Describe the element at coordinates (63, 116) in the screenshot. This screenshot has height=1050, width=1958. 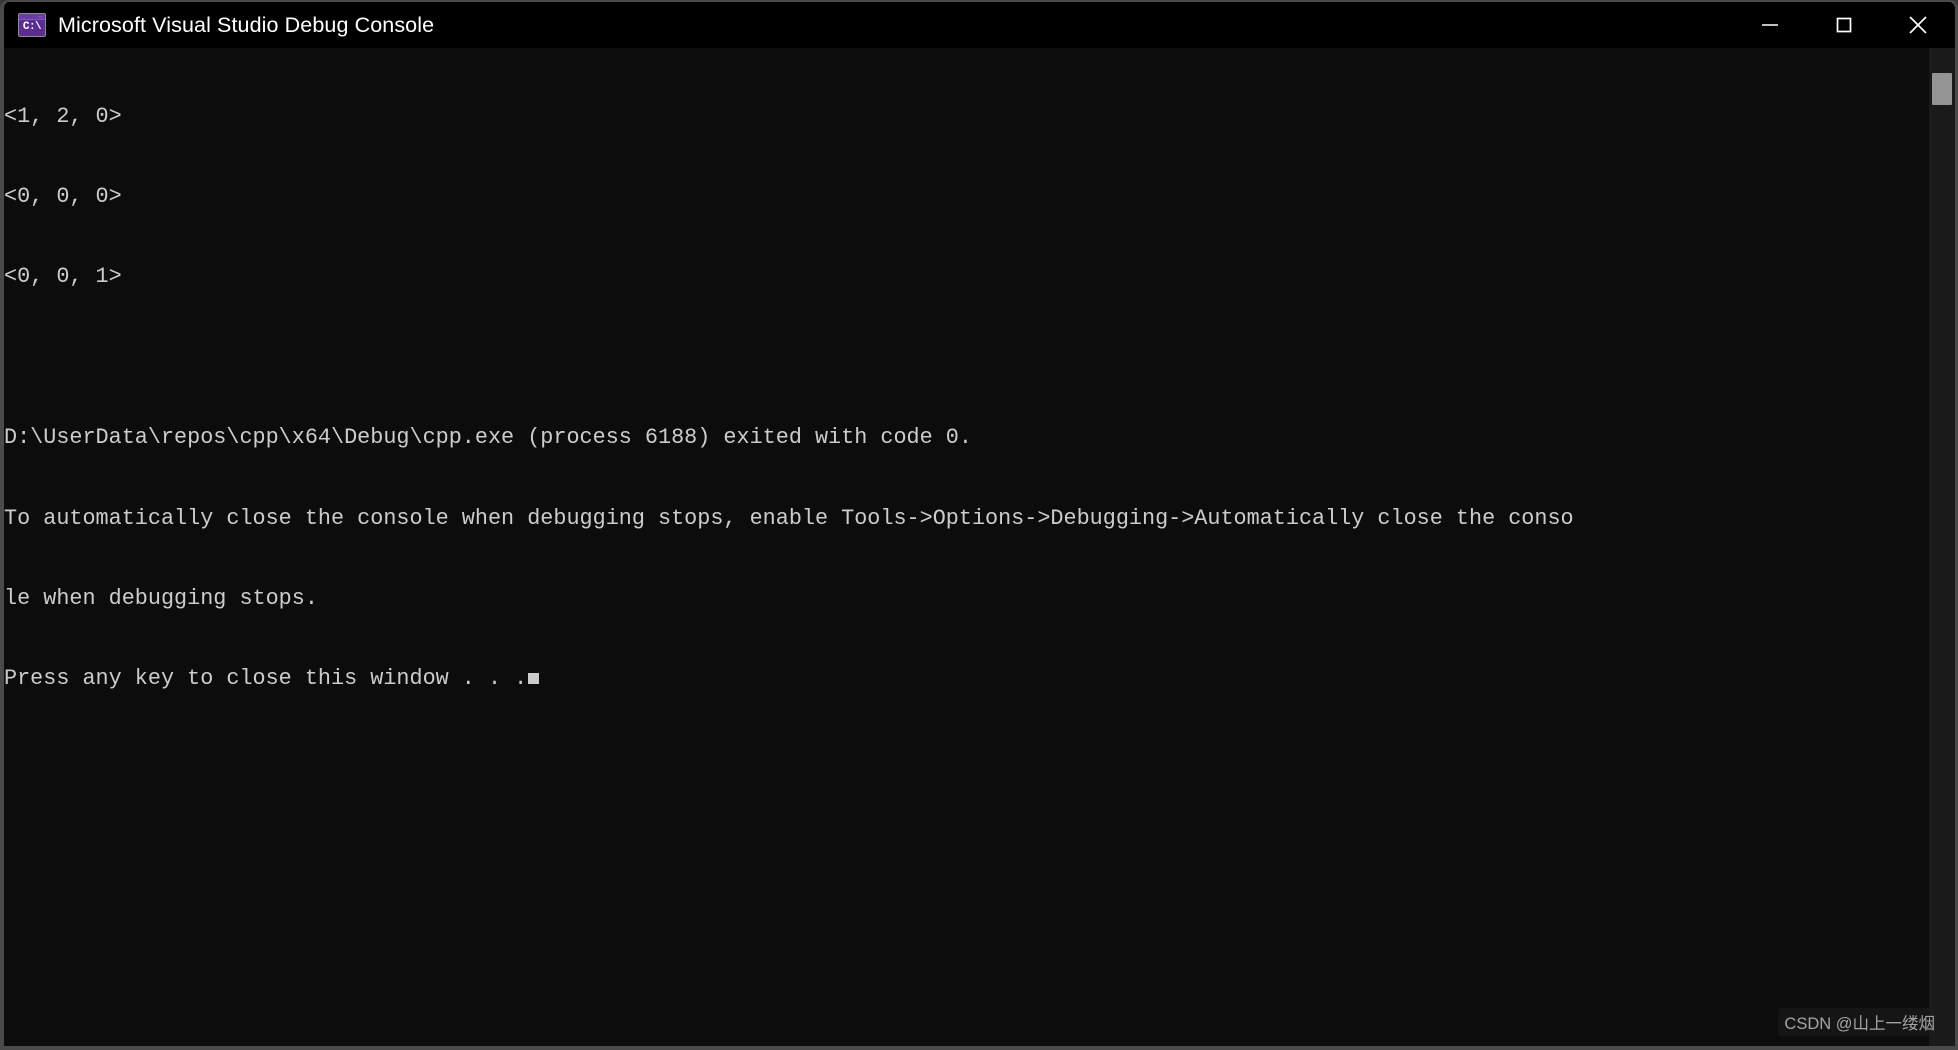
I see `console-line: <1, 2, 0>` at that location.